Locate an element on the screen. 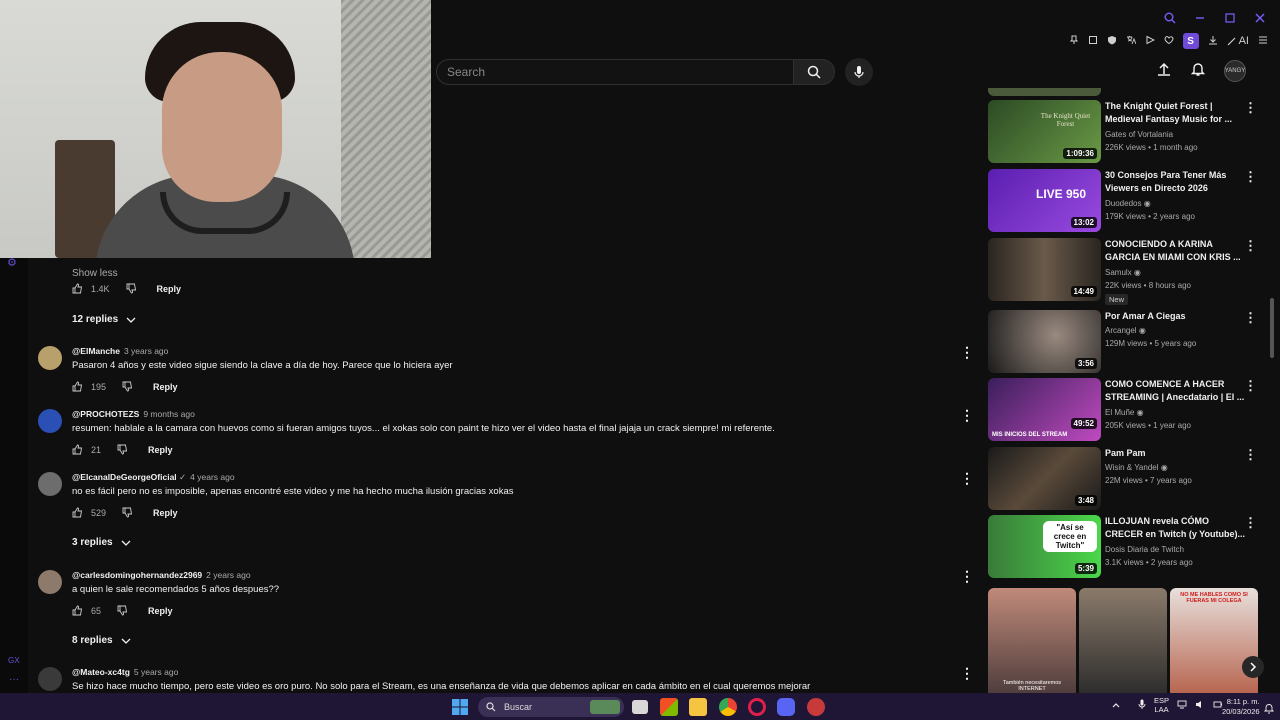 This screenshot has width=1280, height=720. store-icon is located at coordinates (669, 707).